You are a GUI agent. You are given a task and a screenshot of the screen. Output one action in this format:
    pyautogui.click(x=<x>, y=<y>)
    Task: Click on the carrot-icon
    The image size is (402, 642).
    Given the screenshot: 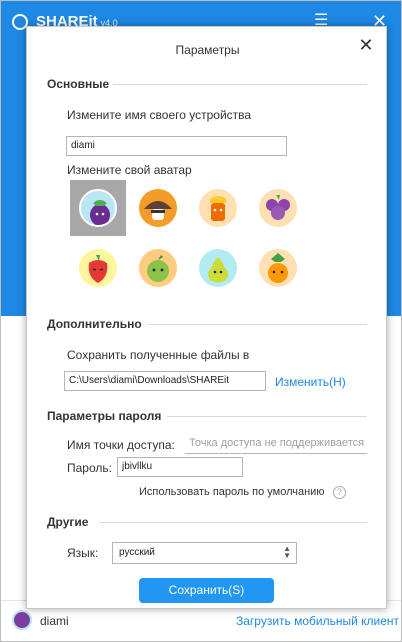 What is the action you would take?
    pyautogui.click(x=218, y=208)
    